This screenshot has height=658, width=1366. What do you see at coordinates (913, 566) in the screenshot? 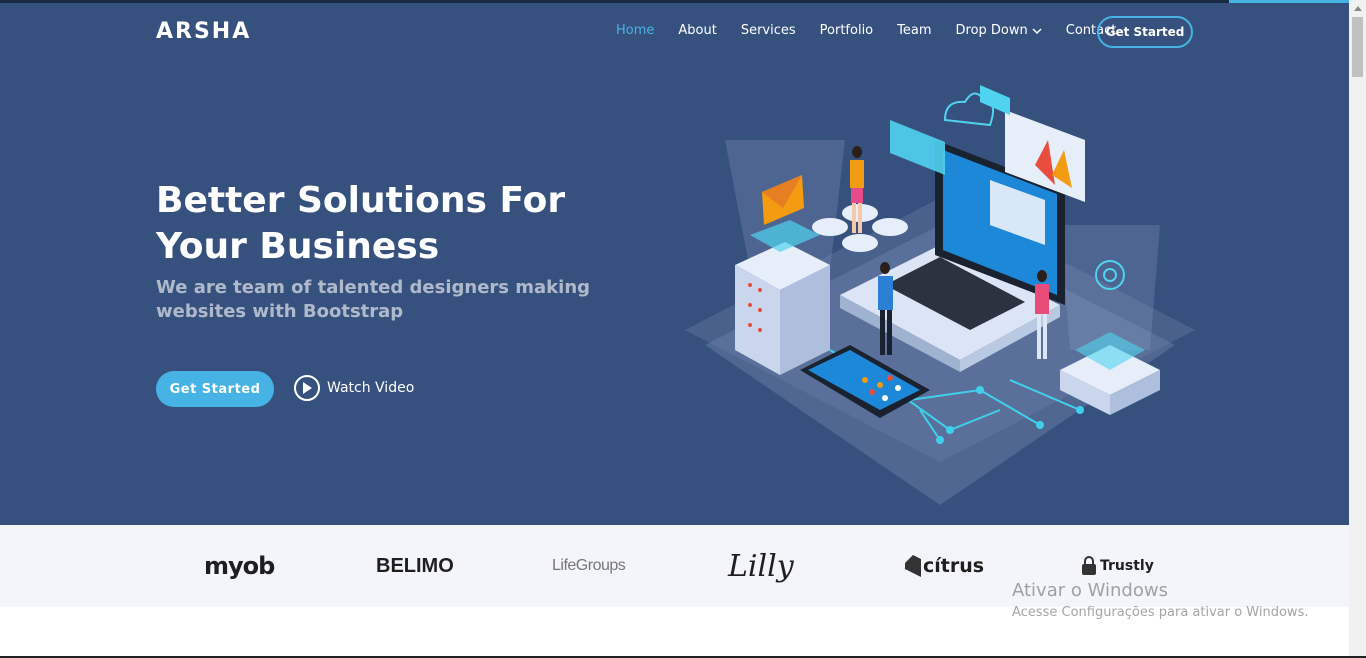
I see `citrus-mark-icon` at bounding box center [913, 566].